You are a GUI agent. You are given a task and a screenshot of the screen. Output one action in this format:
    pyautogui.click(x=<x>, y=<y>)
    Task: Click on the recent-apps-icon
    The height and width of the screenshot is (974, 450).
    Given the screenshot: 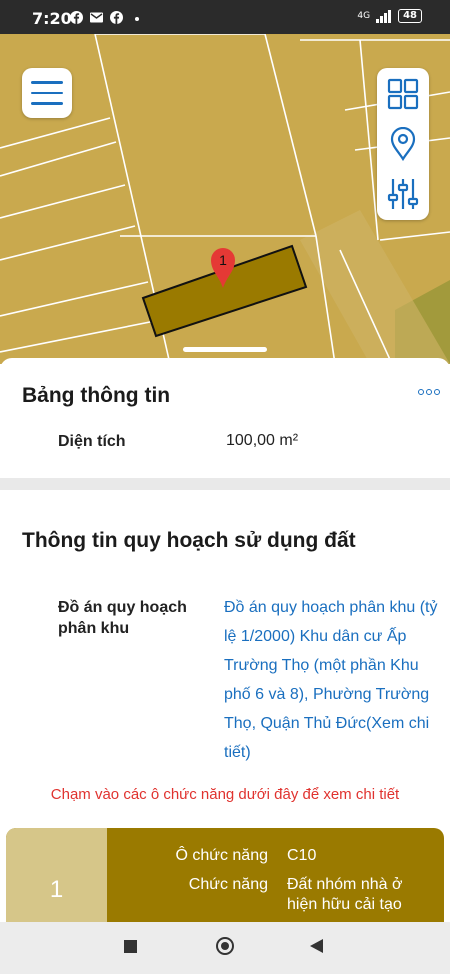 What is the action you would take?
    pyautogui.click(x=130, y=946)
    